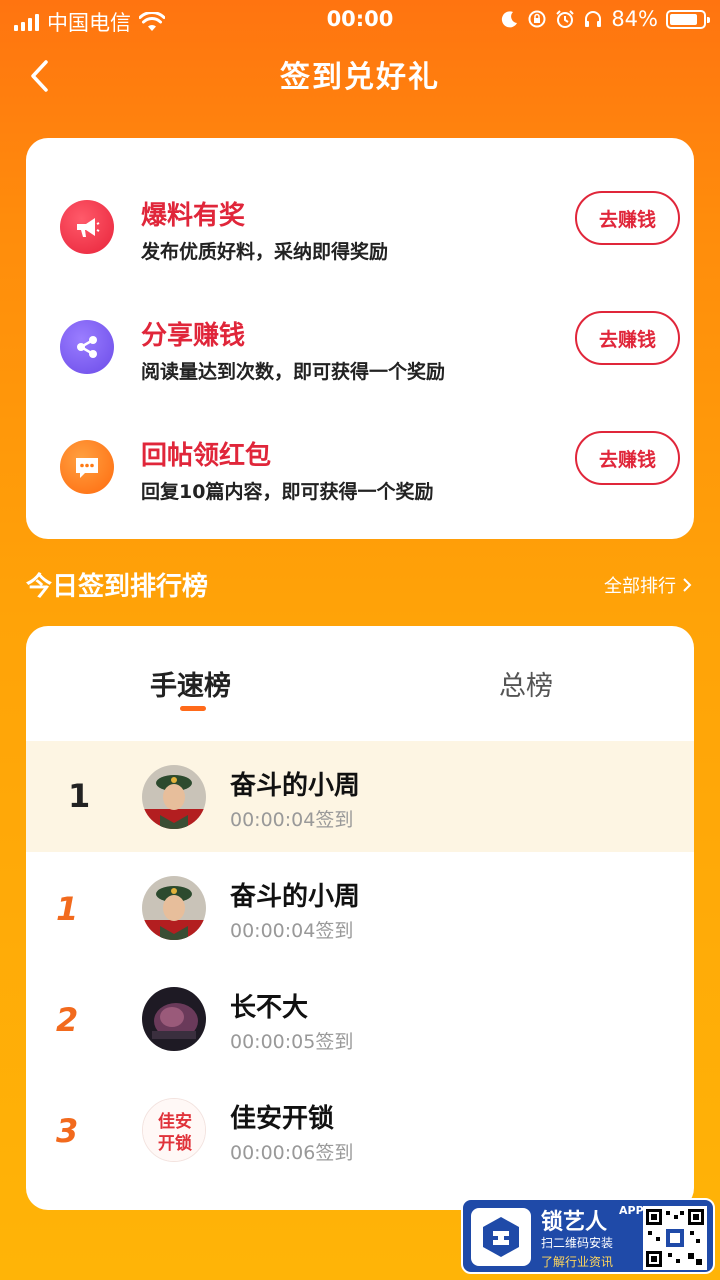 The width and height of the screenshot is (720, 1280). I want to click on rank-badge: 1, so click(70, 905).